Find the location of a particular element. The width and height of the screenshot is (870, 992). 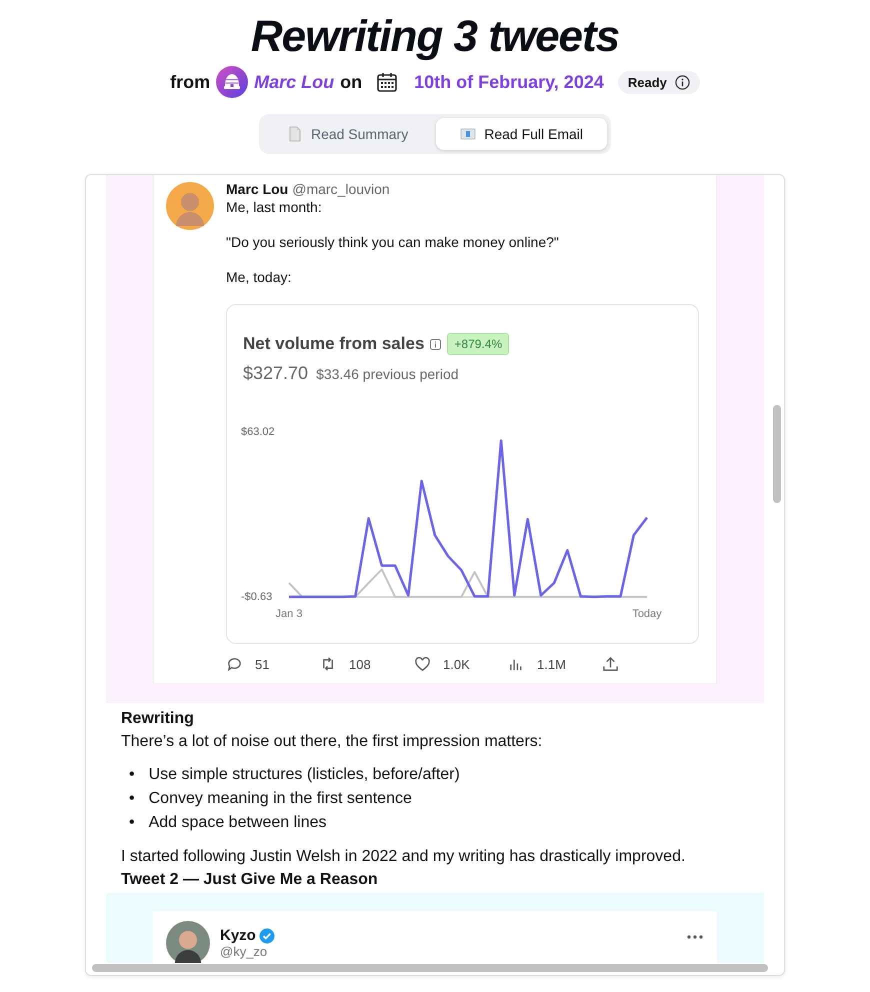

view-tab: Read Full Email is located at coordinates (522, 134).